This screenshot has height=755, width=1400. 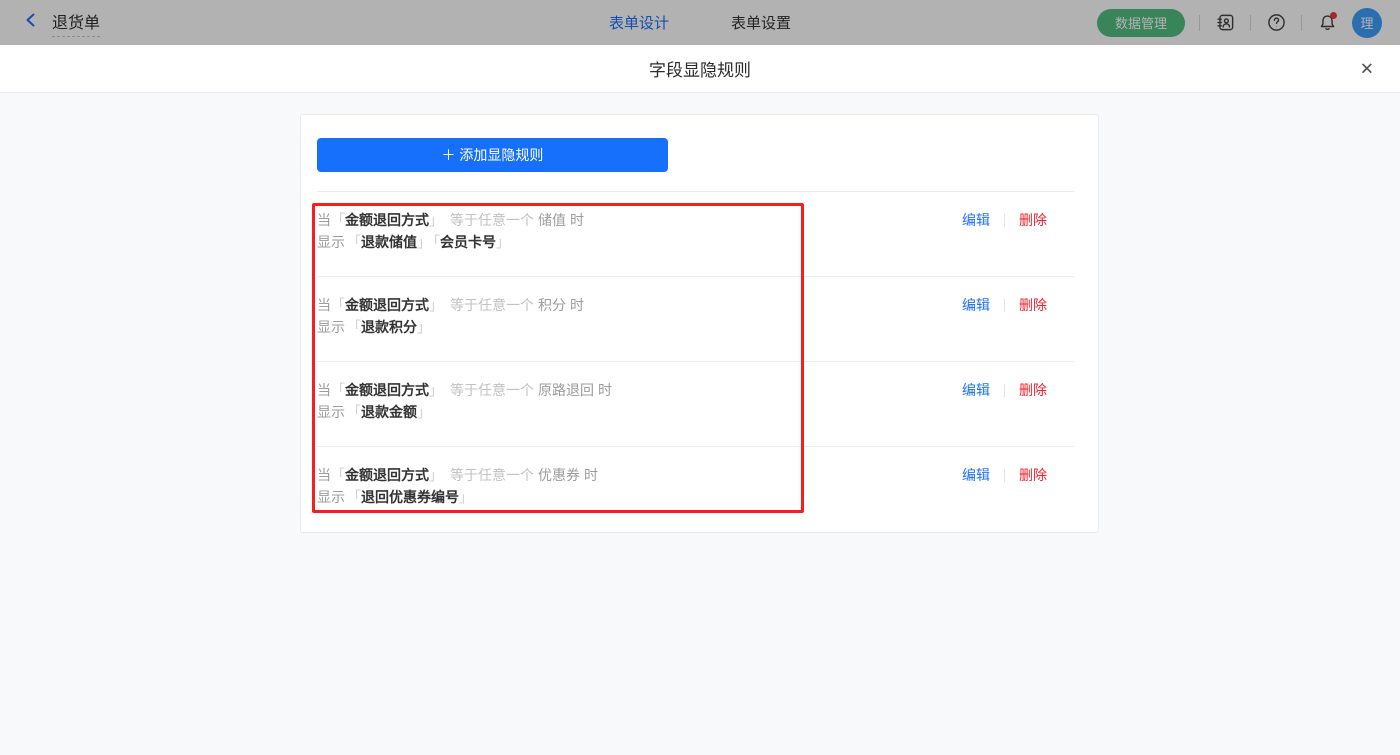 What do you see at coordinates (1276, 23) in the screenshot?
I see `help-icon` at bounding box center [1276, 23].